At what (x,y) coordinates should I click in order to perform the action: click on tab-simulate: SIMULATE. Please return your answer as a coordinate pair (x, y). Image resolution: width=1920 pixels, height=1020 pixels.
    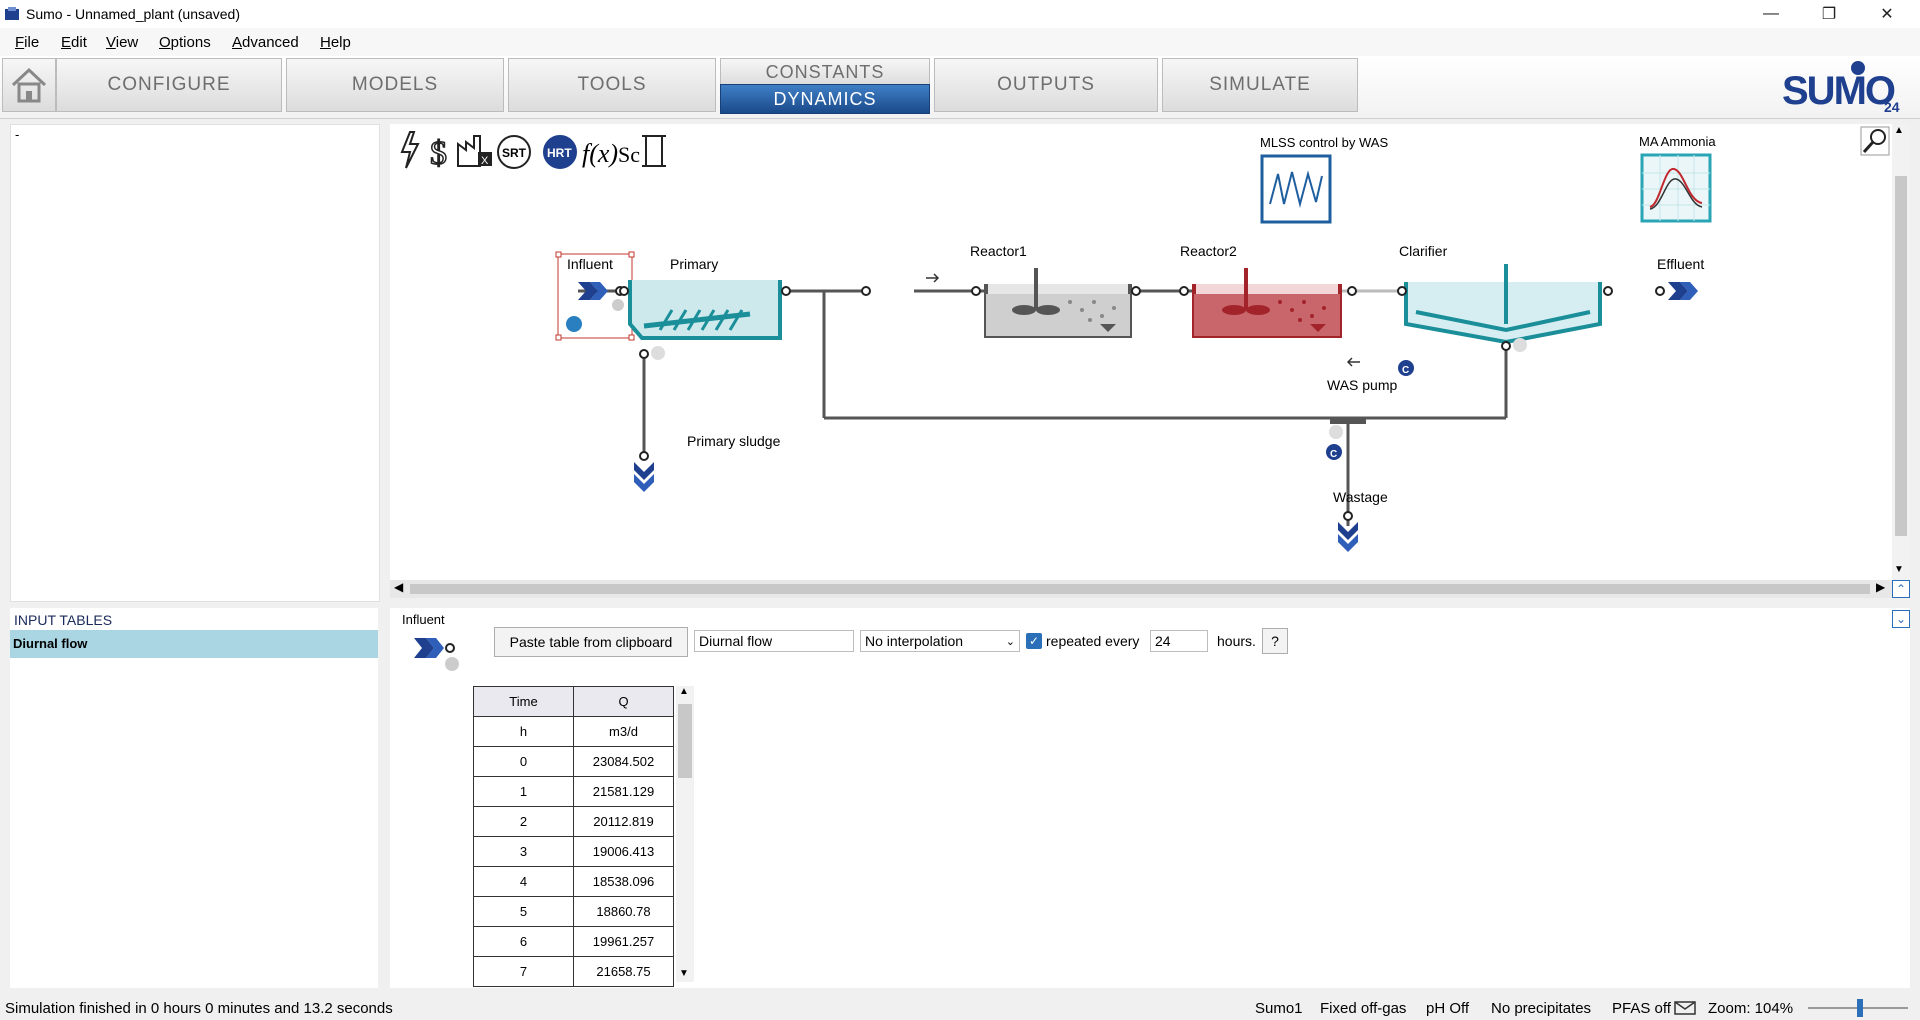
    Looking at the image, I should click on (1260, 85).